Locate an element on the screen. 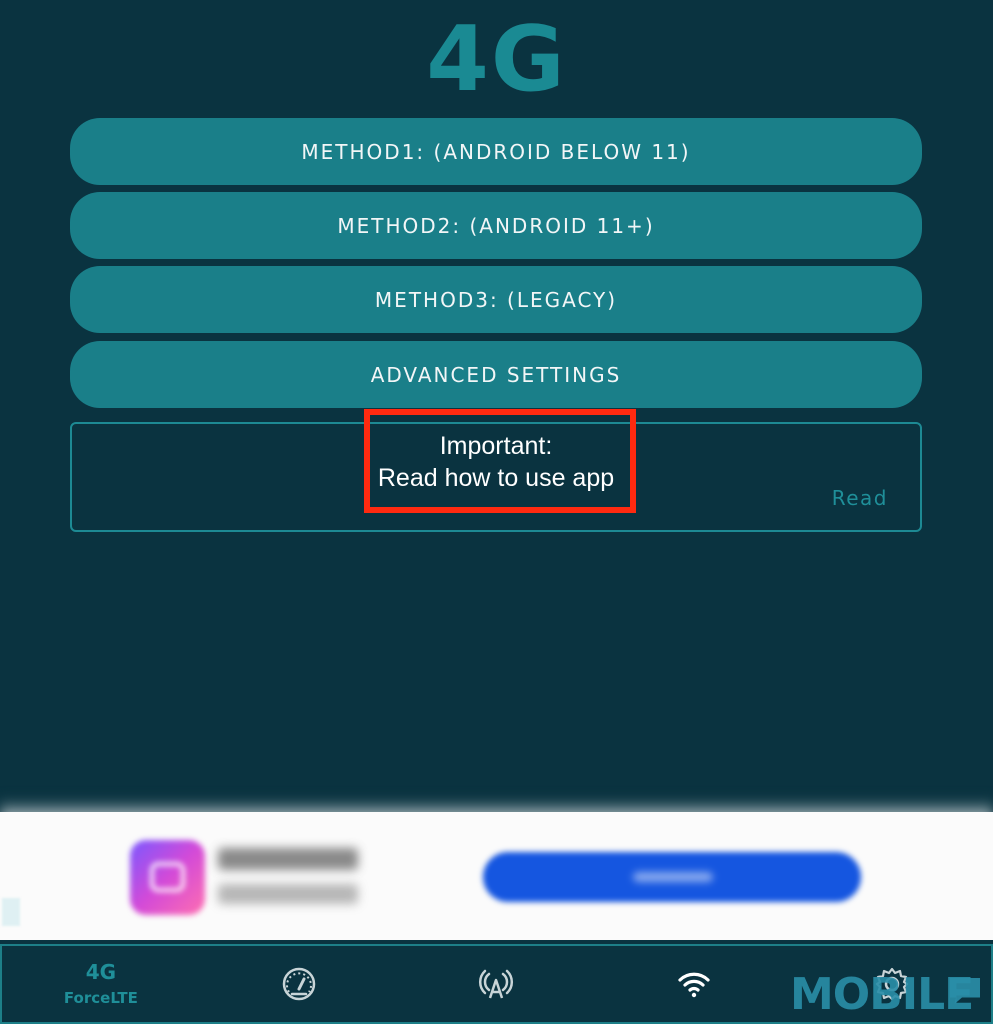  app-logo: 4G is located at coordinates (496, 59).